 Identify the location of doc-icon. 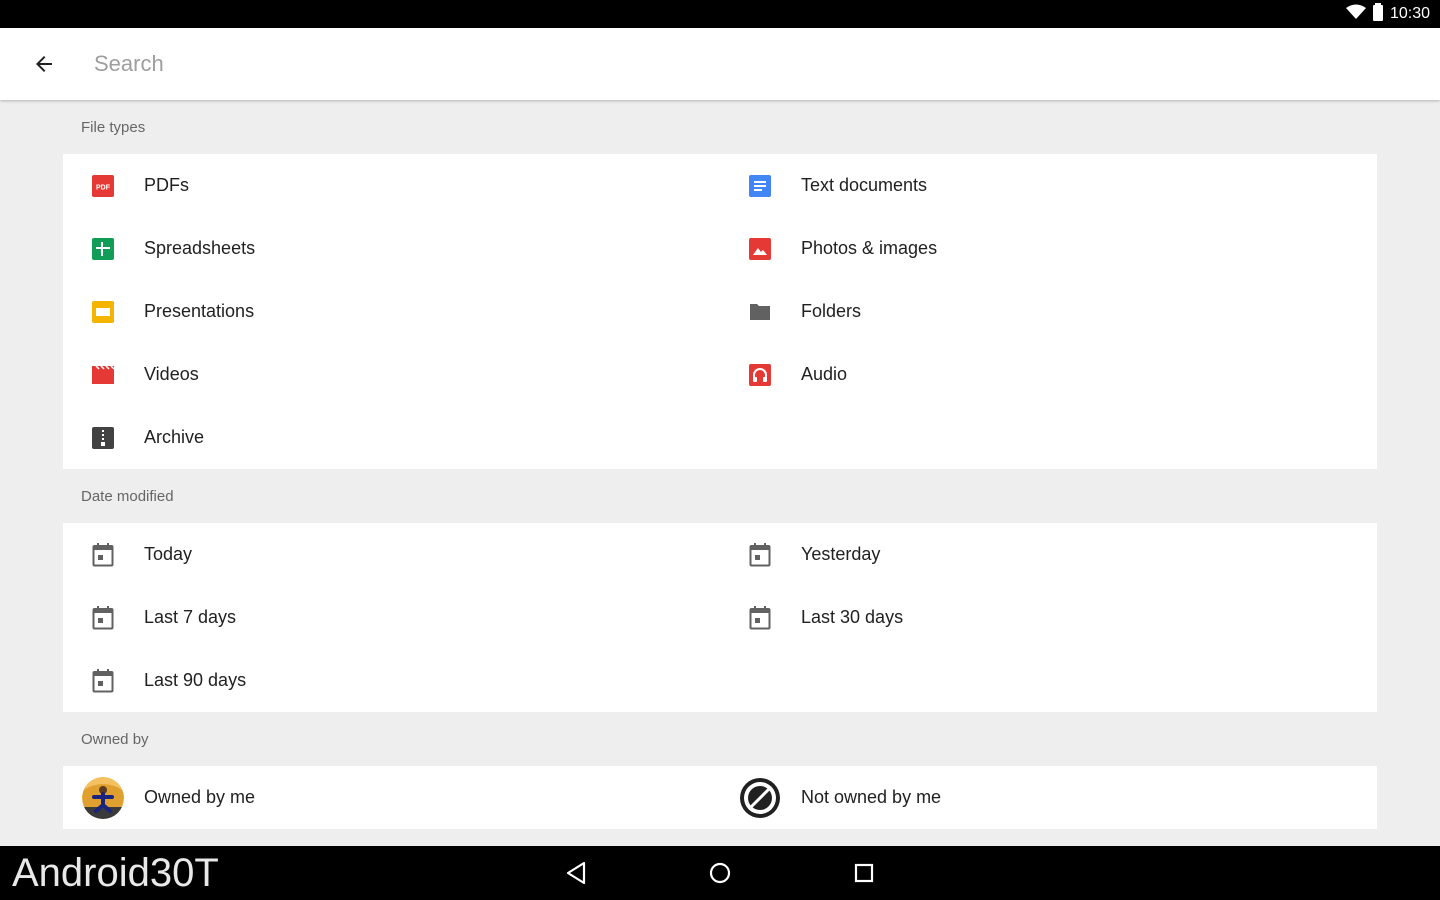
(760, 186).